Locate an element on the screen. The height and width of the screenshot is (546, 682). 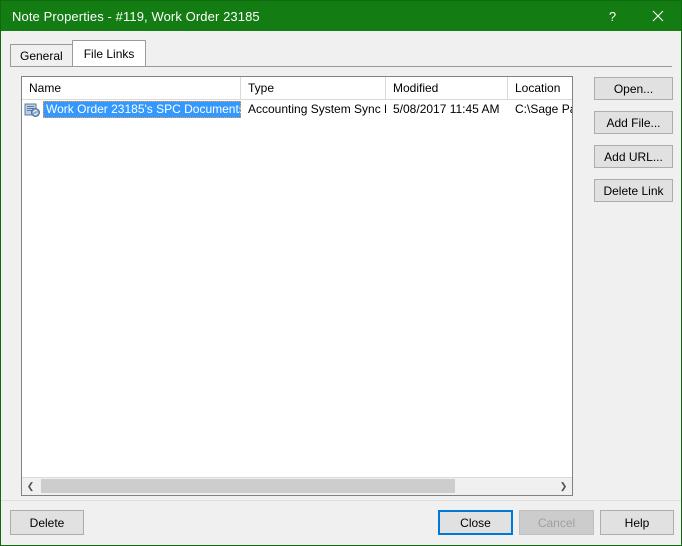
help-titlebar-button: ? is located at coordinates (612, 16).